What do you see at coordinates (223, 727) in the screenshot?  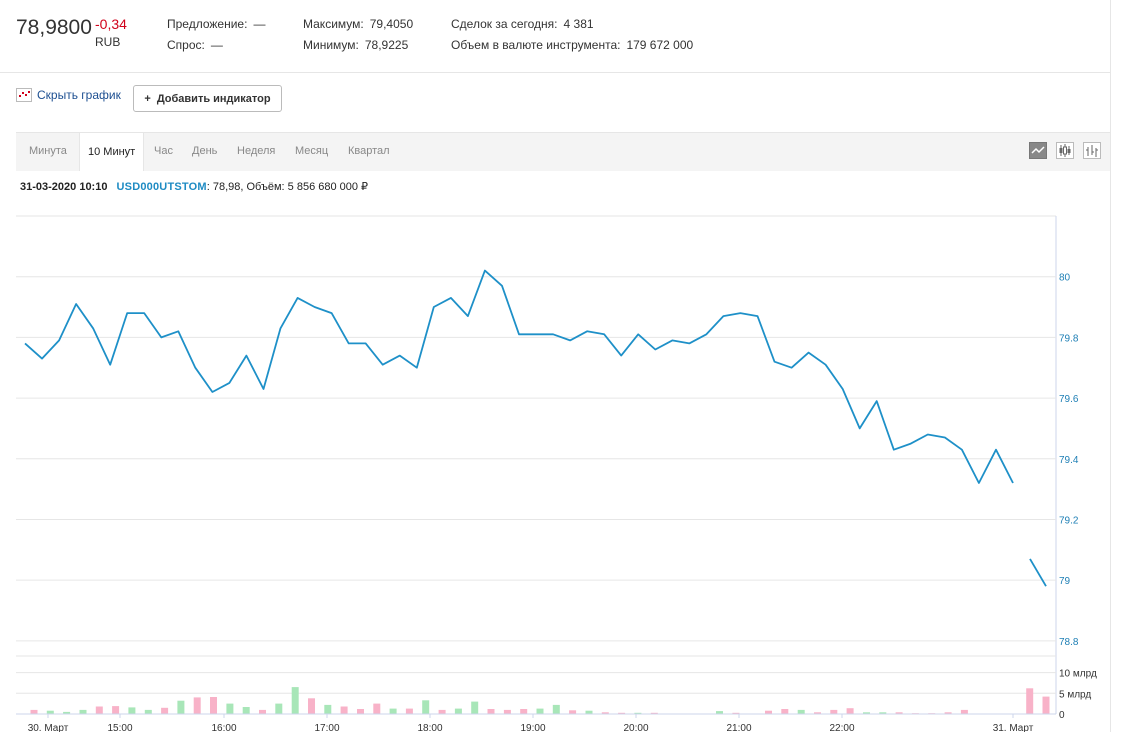 I see `x-tick-label: 16:00` at bounding box center [223, 727].